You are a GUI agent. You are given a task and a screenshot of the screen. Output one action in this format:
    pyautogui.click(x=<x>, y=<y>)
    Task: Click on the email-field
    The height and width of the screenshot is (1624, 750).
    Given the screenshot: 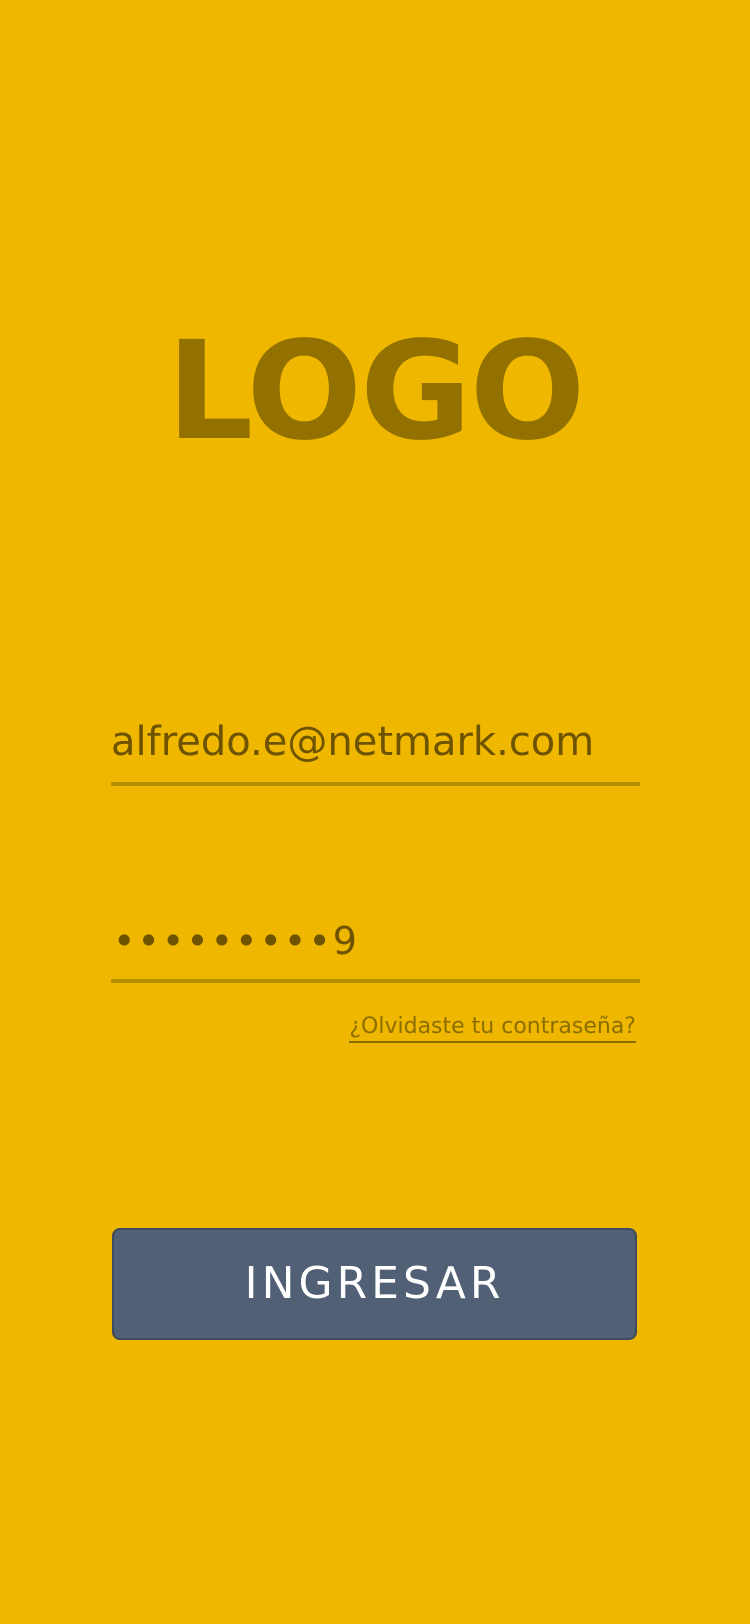 What is the action you would take?
    pyautogui.click(x=375, y=742)
    